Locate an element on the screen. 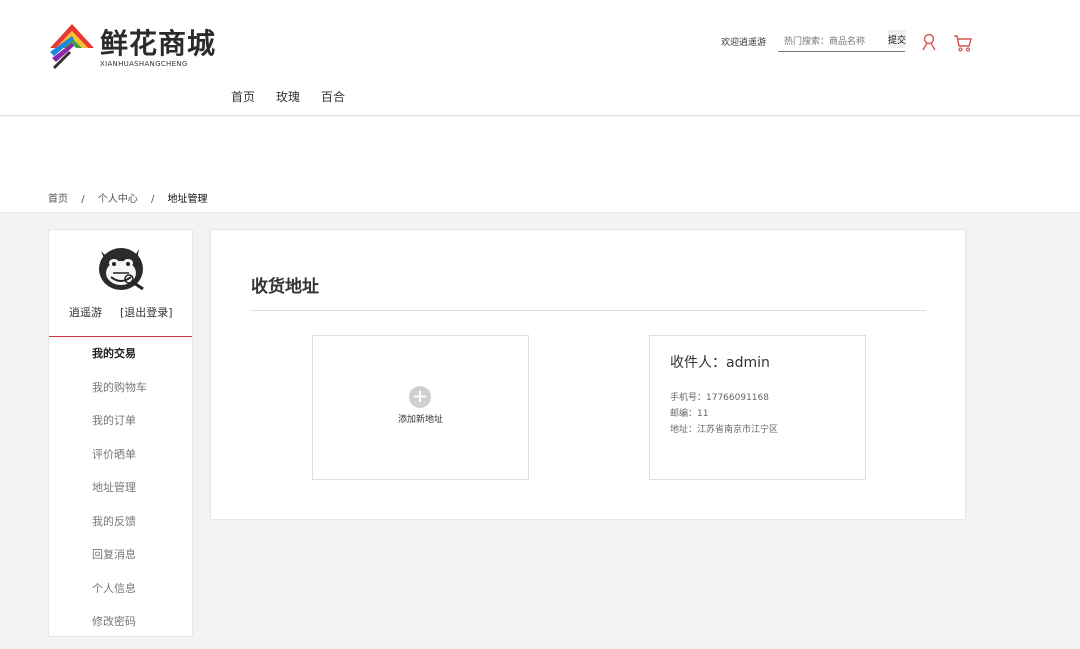 Image resolution: width=1080 pixels, height=649 pixels. breadcrumb: 首页 / 个人中心 / 地址管理 is located at coordinates (128, 197).